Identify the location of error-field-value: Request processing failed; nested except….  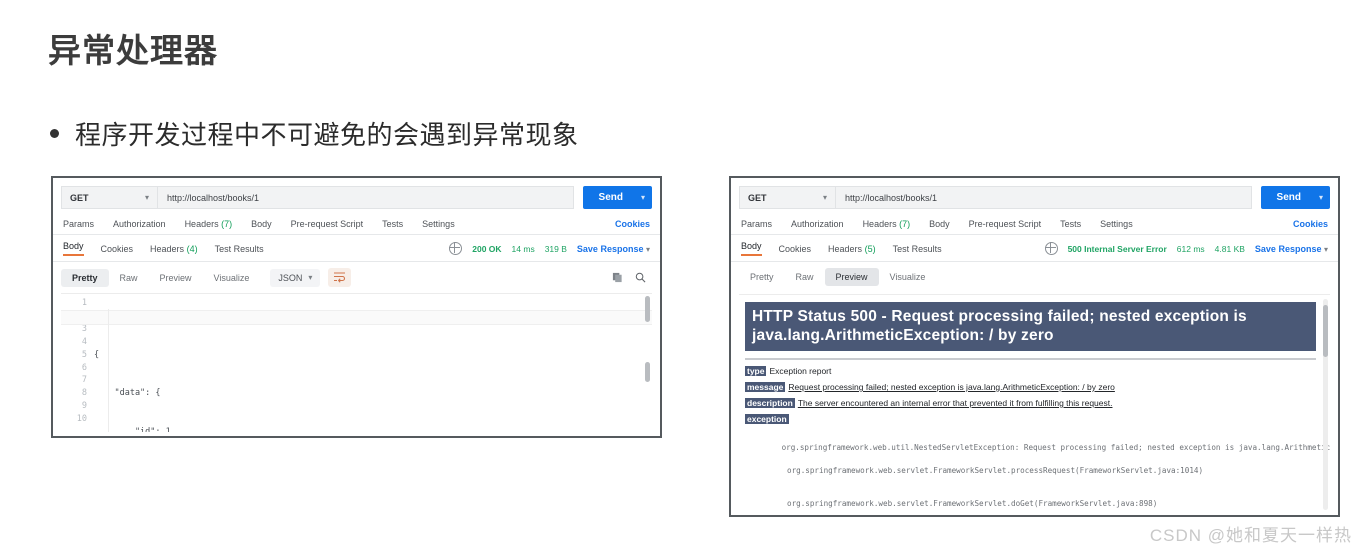
(951, 387).